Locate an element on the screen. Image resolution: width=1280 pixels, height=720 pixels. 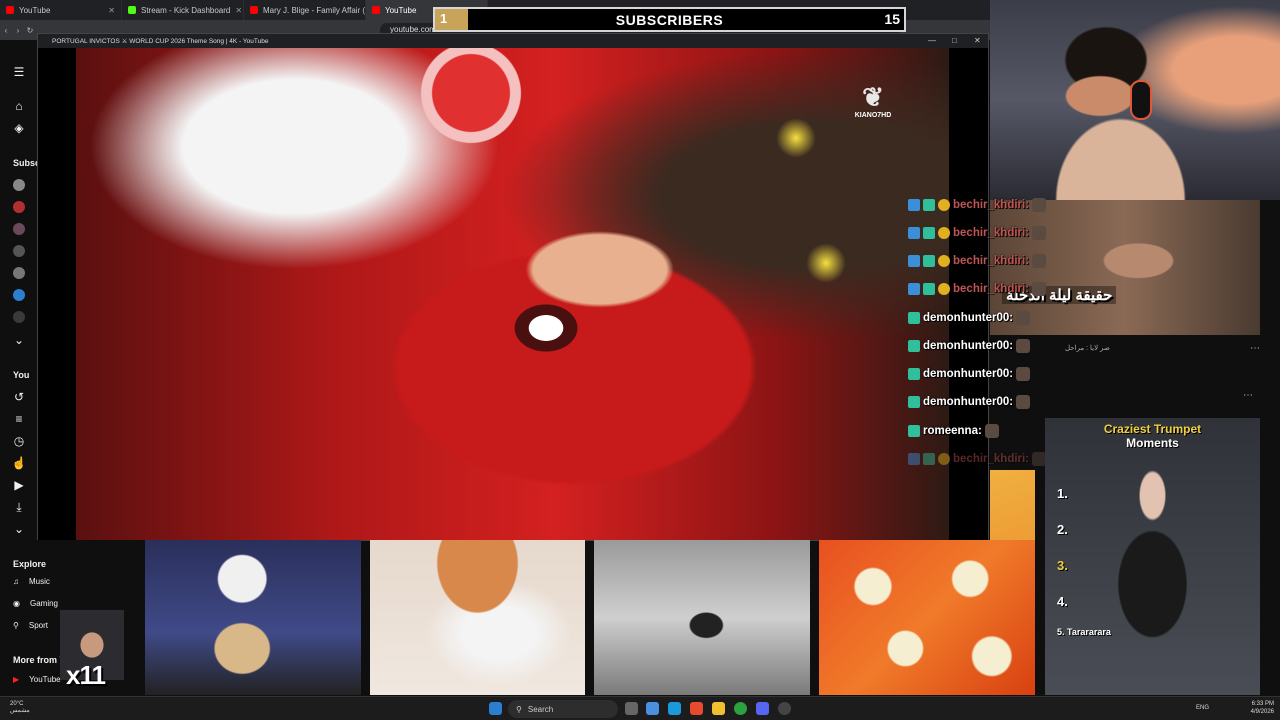
browser-tab: Stream - Kick Dashboard ✕ is located at coordinates (183, 10).